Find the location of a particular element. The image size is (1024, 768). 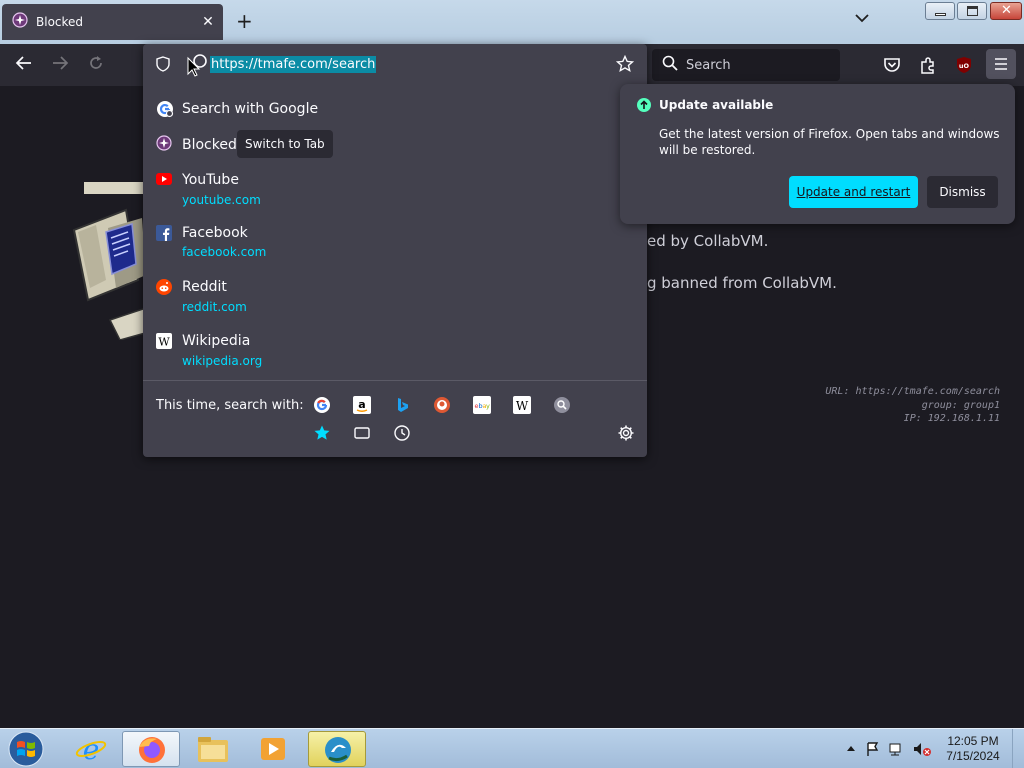

back-button is located at coordinates (24, 65).